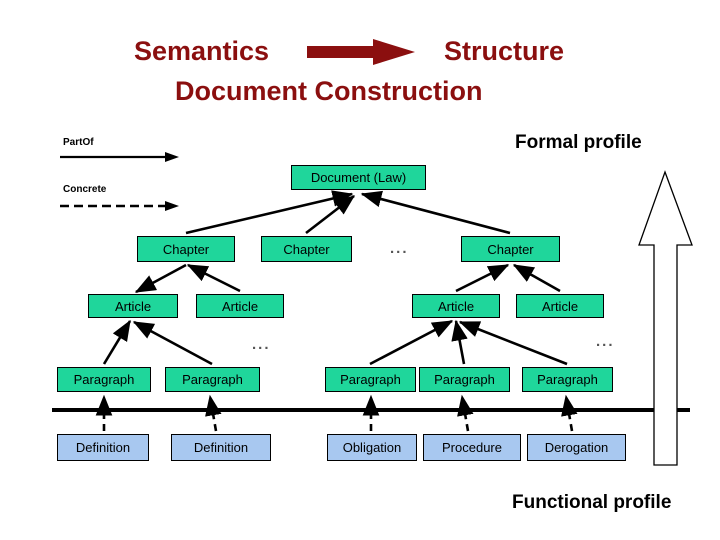 The image size is (720, 540). I want to click on node-paragraphs-4: Paragraph, so click(567, 379).